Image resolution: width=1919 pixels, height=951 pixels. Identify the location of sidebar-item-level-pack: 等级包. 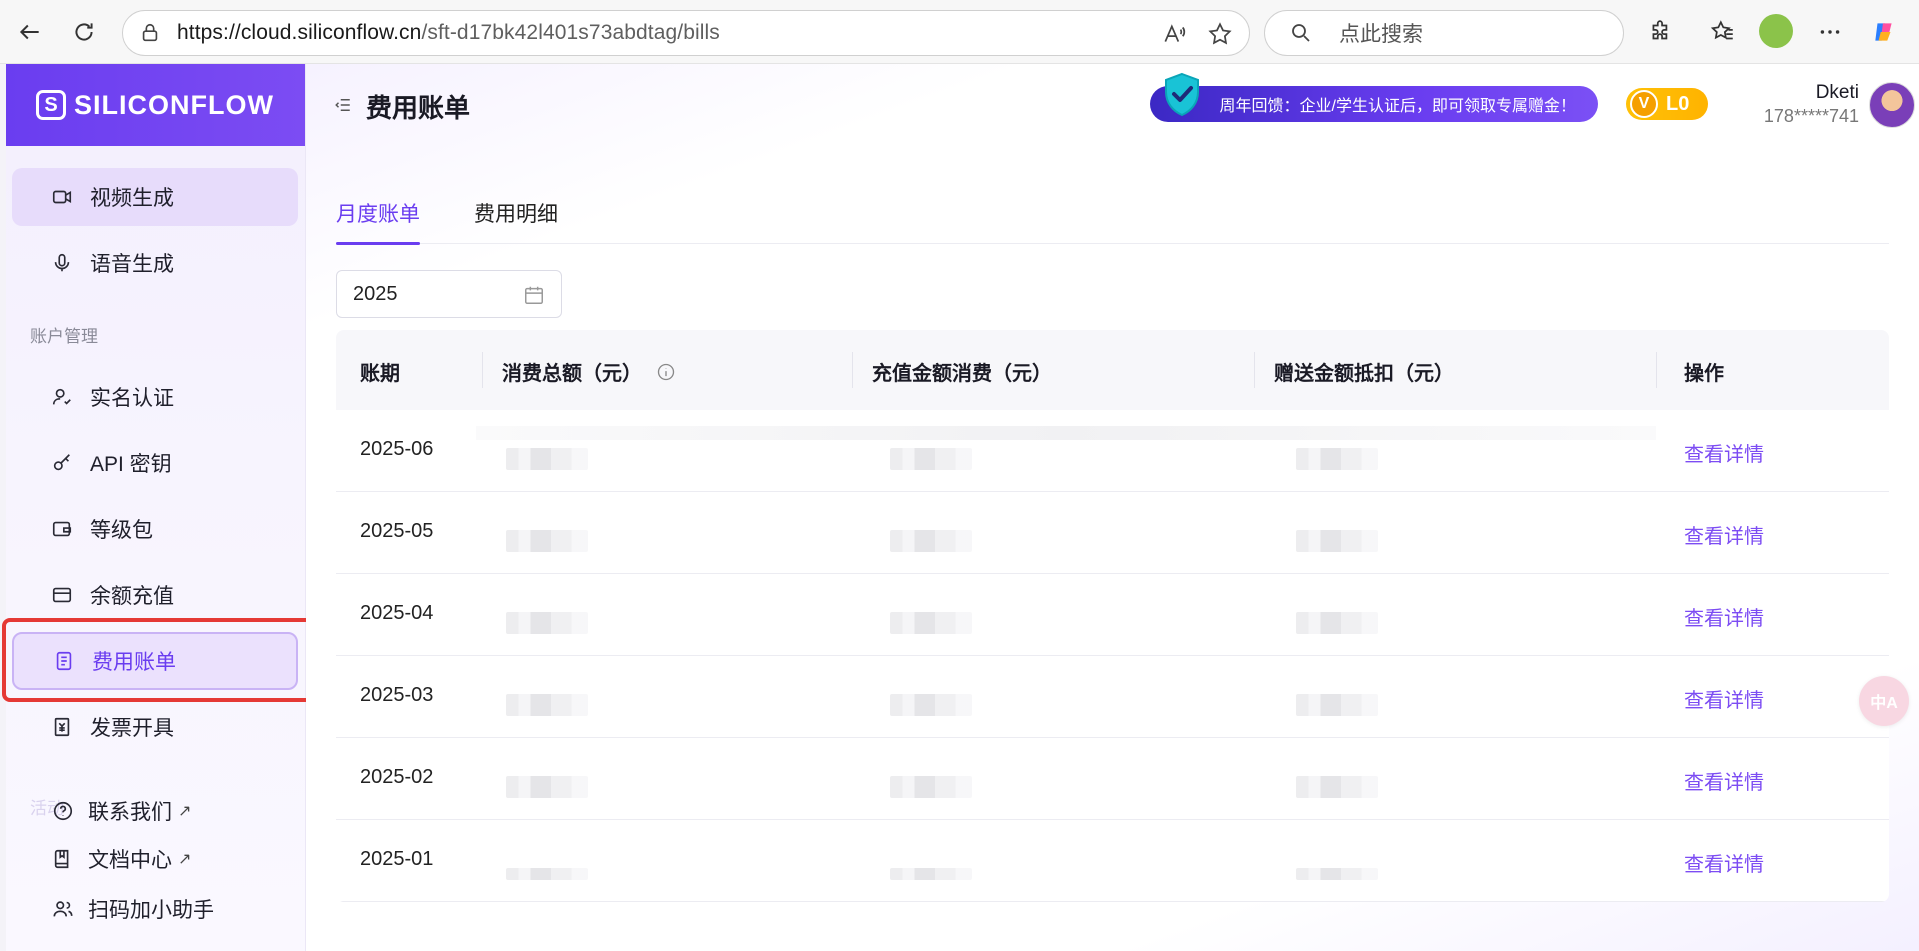
(155, 529).